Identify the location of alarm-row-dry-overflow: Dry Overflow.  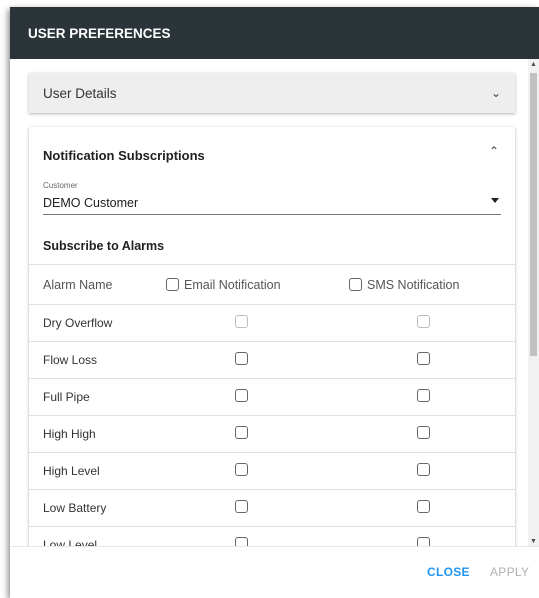
(272, 322).